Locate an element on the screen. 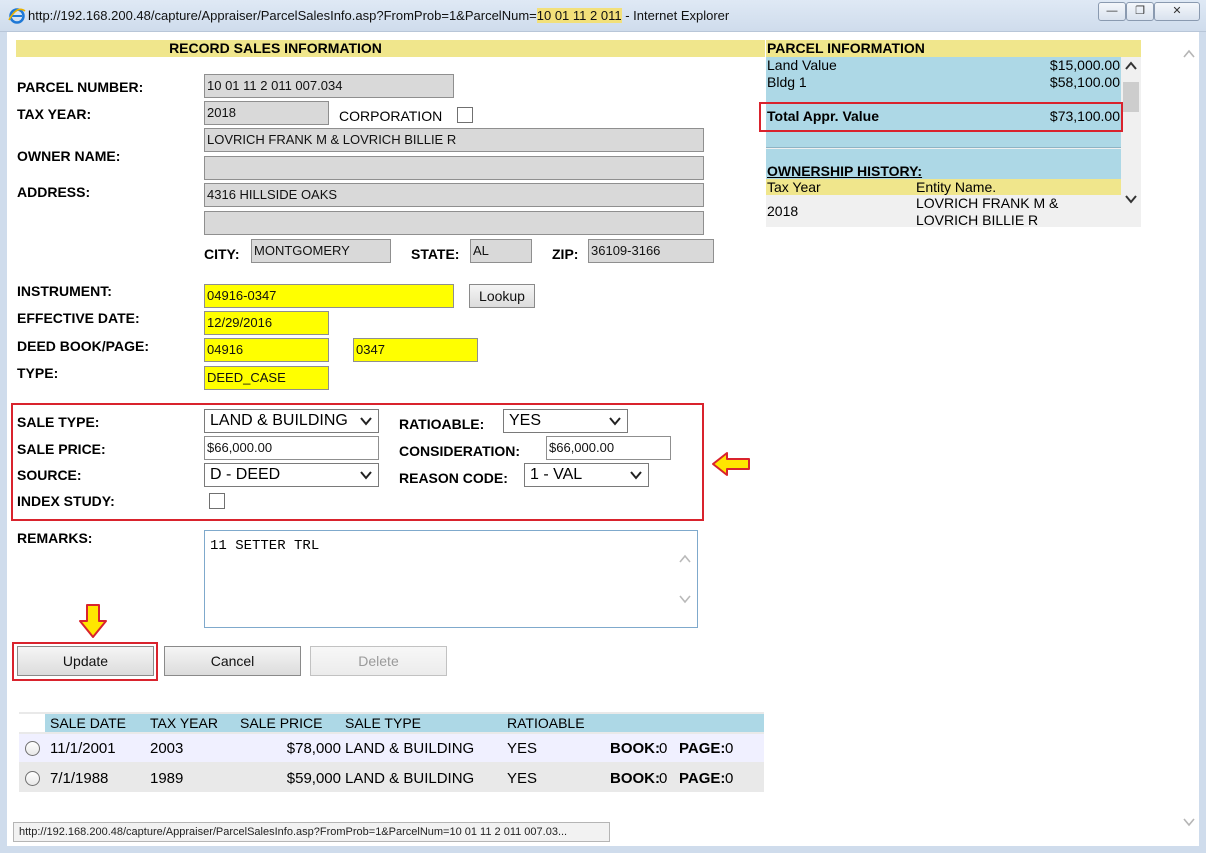  total-value-highlight is located at coordinates (941, 117).